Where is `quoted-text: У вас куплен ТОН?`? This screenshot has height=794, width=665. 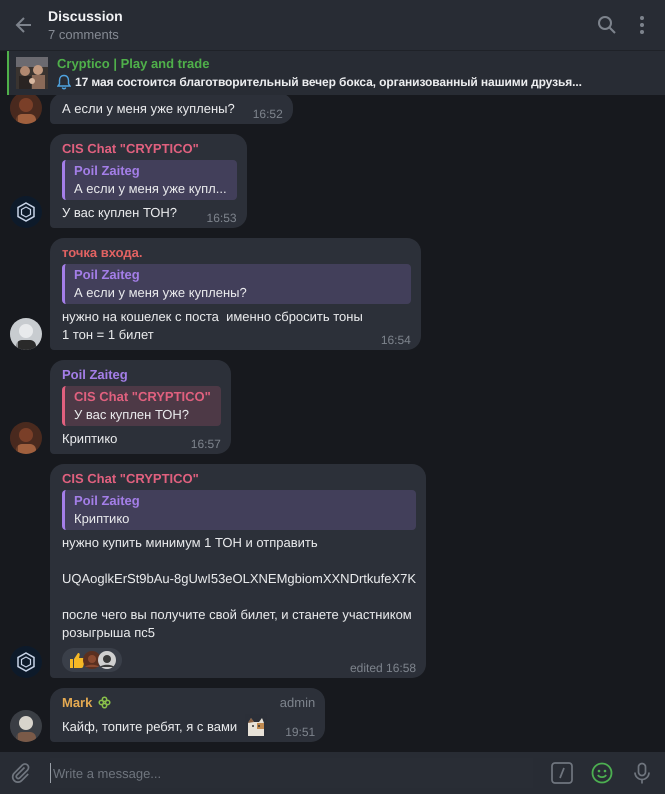
quoted-text: У вас куплен ТОН? is located at coordinates (132, 414).